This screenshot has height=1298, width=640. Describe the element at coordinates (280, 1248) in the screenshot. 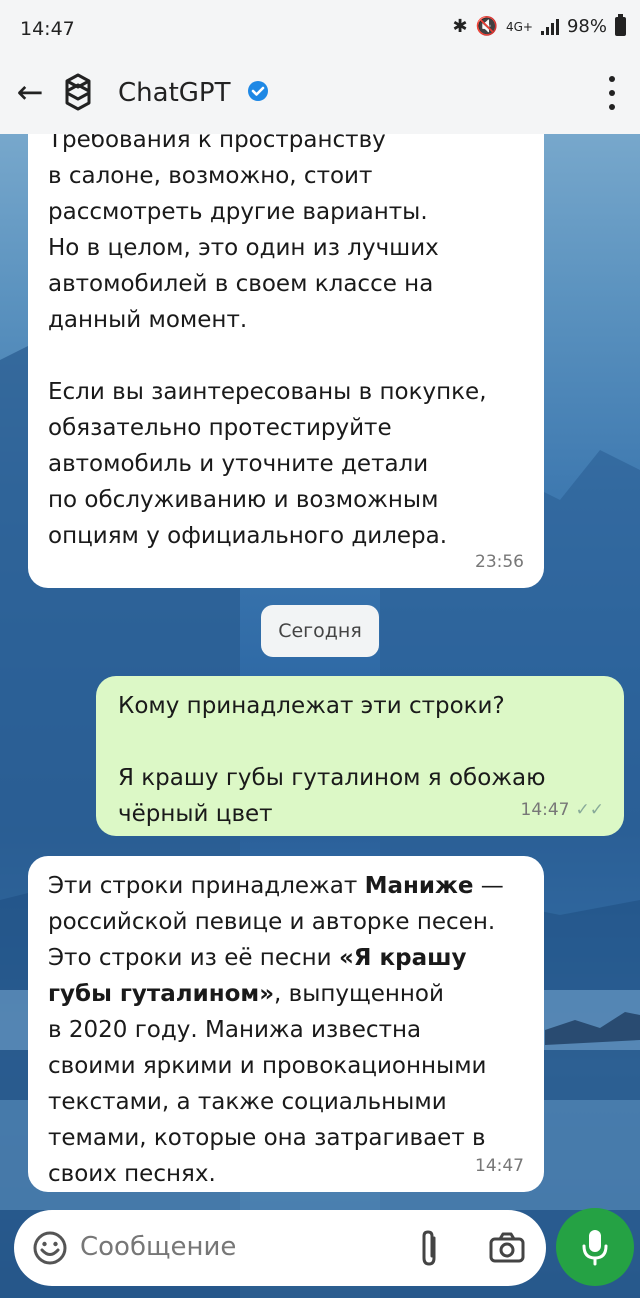

I see `message-composer: Сообщение` at that location.